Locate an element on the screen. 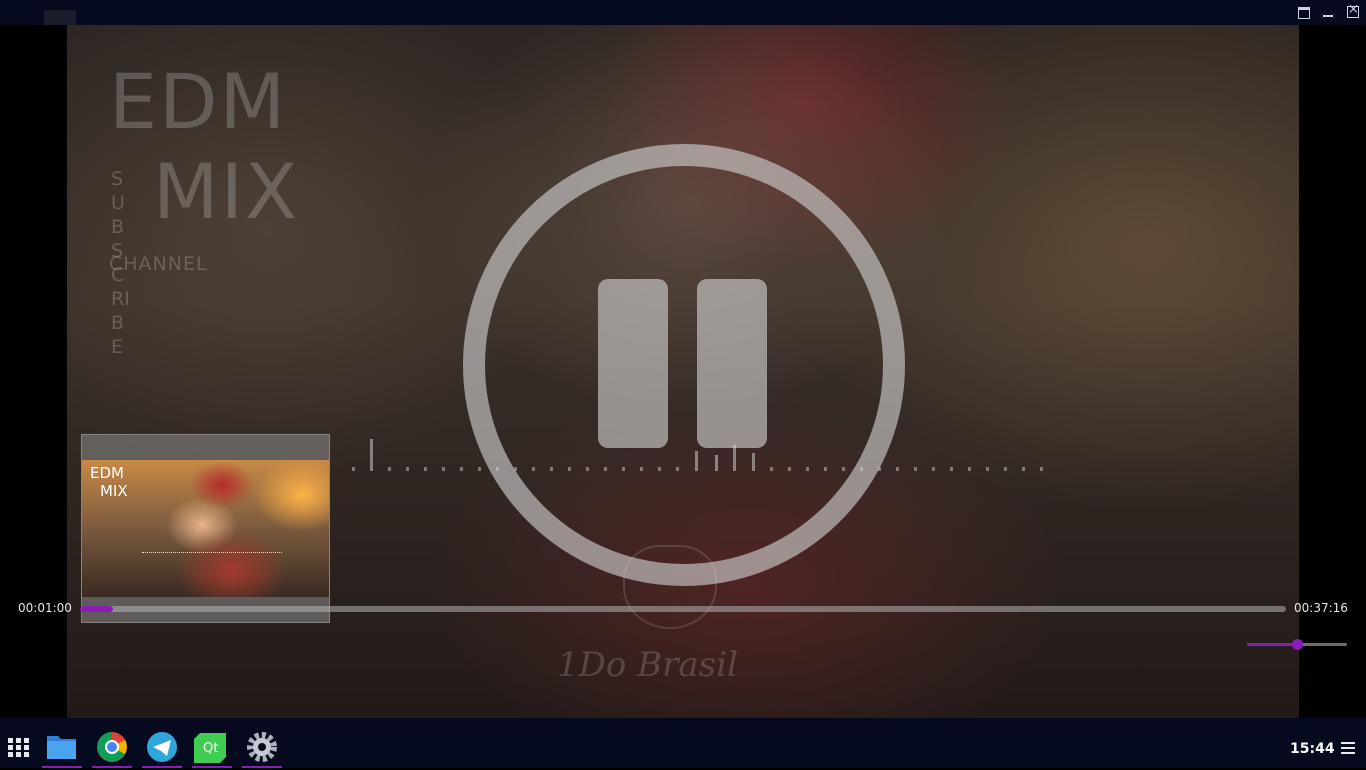 The height and width of the screenshot is (770, 1366). pause-icon-bar-left is located at coordinates (633, 363).